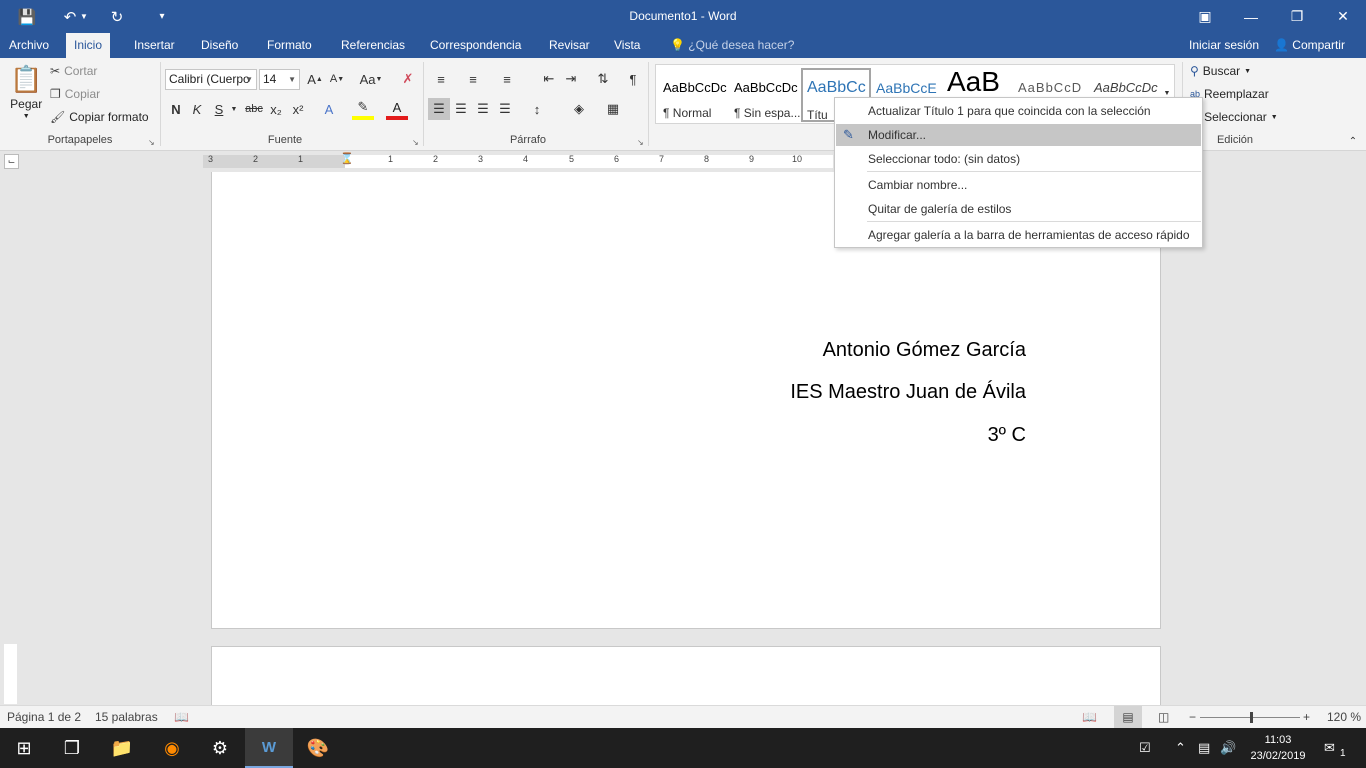 Image resolution: width=1366 pixels, height=768 pixels. I want to click on tell-me-box: 💡 ¿Qué desea hacer?, so click(732, 45).